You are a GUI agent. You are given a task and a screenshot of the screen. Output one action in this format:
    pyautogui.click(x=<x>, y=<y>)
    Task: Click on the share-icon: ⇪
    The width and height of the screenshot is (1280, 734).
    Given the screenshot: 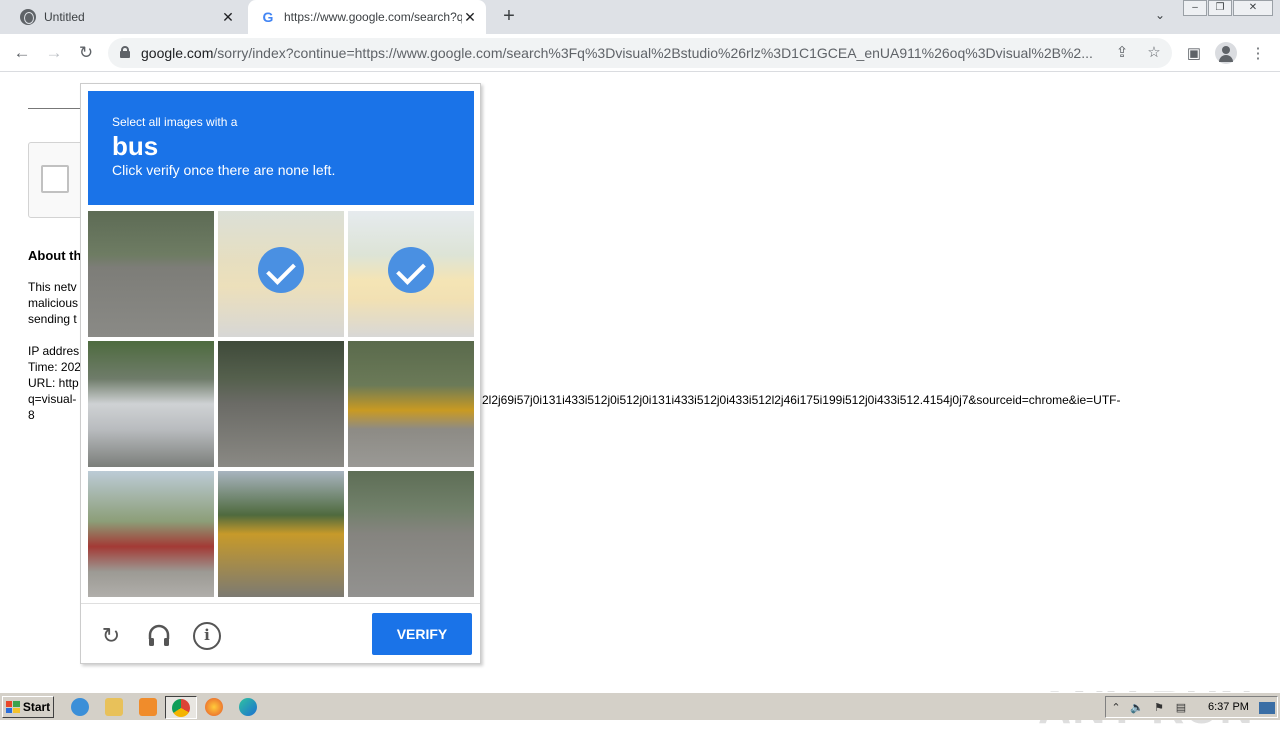 What is the action you would take?
    pyautogui.click(x=1122, y=53)
    